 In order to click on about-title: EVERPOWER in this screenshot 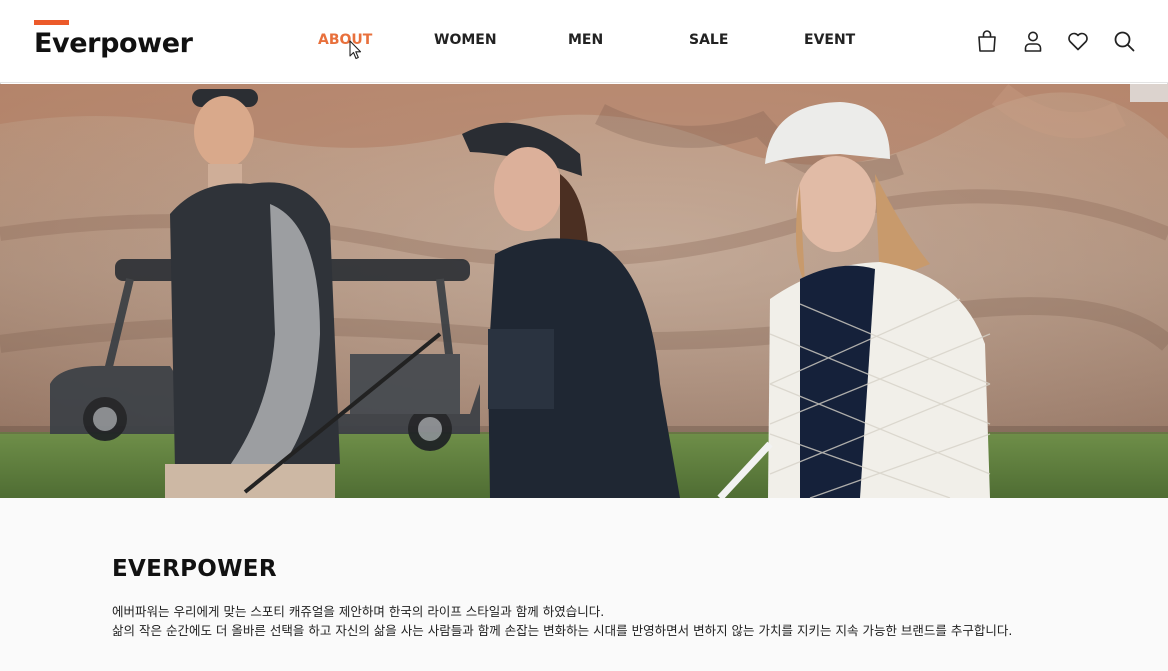, I will do `click(194, 569)`.